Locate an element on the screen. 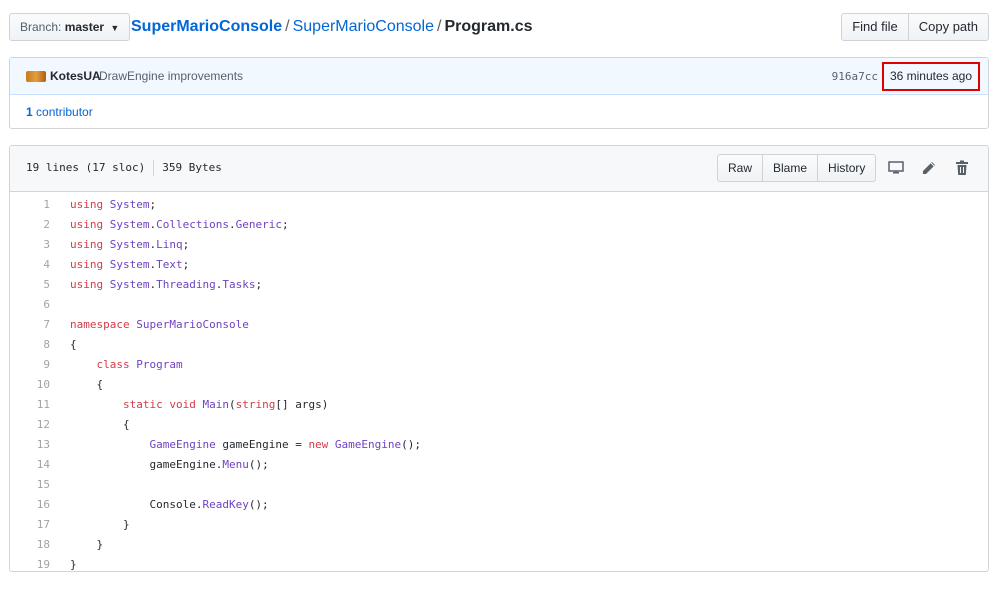  line-number: 18 is located at coordinates (30, 545).